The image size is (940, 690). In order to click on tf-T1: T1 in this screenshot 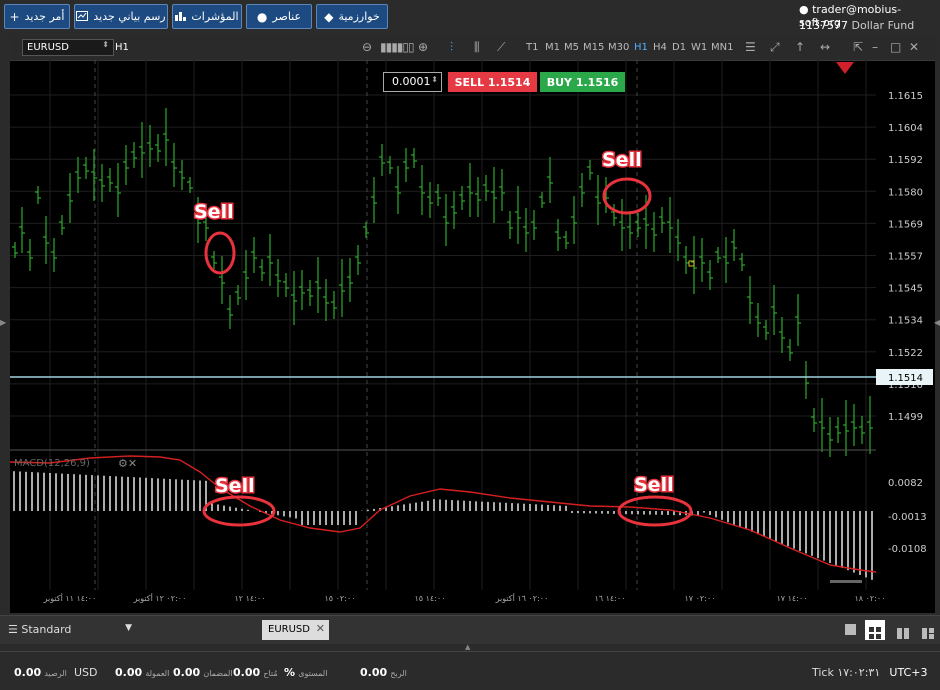, I will do `click(532, 47)`.